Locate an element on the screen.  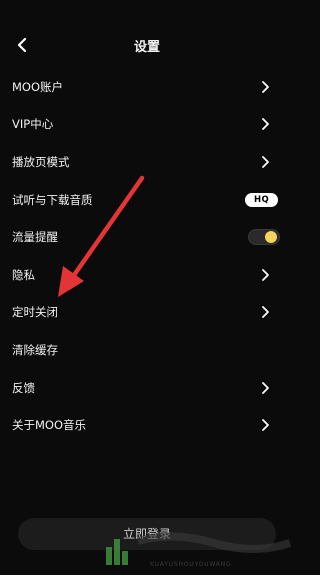
toggle-knob is located at coordinates (271, 237).